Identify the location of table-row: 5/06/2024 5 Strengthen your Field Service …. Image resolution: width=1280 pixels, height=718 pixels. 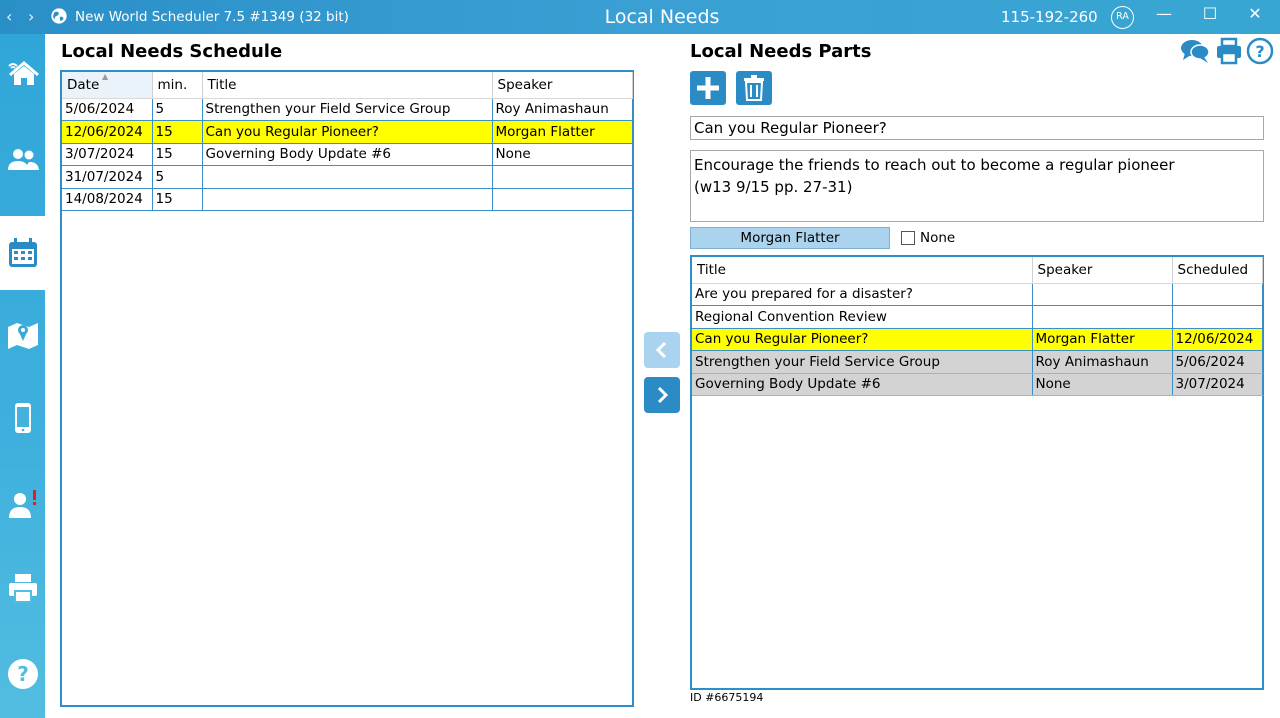
(347, 109).